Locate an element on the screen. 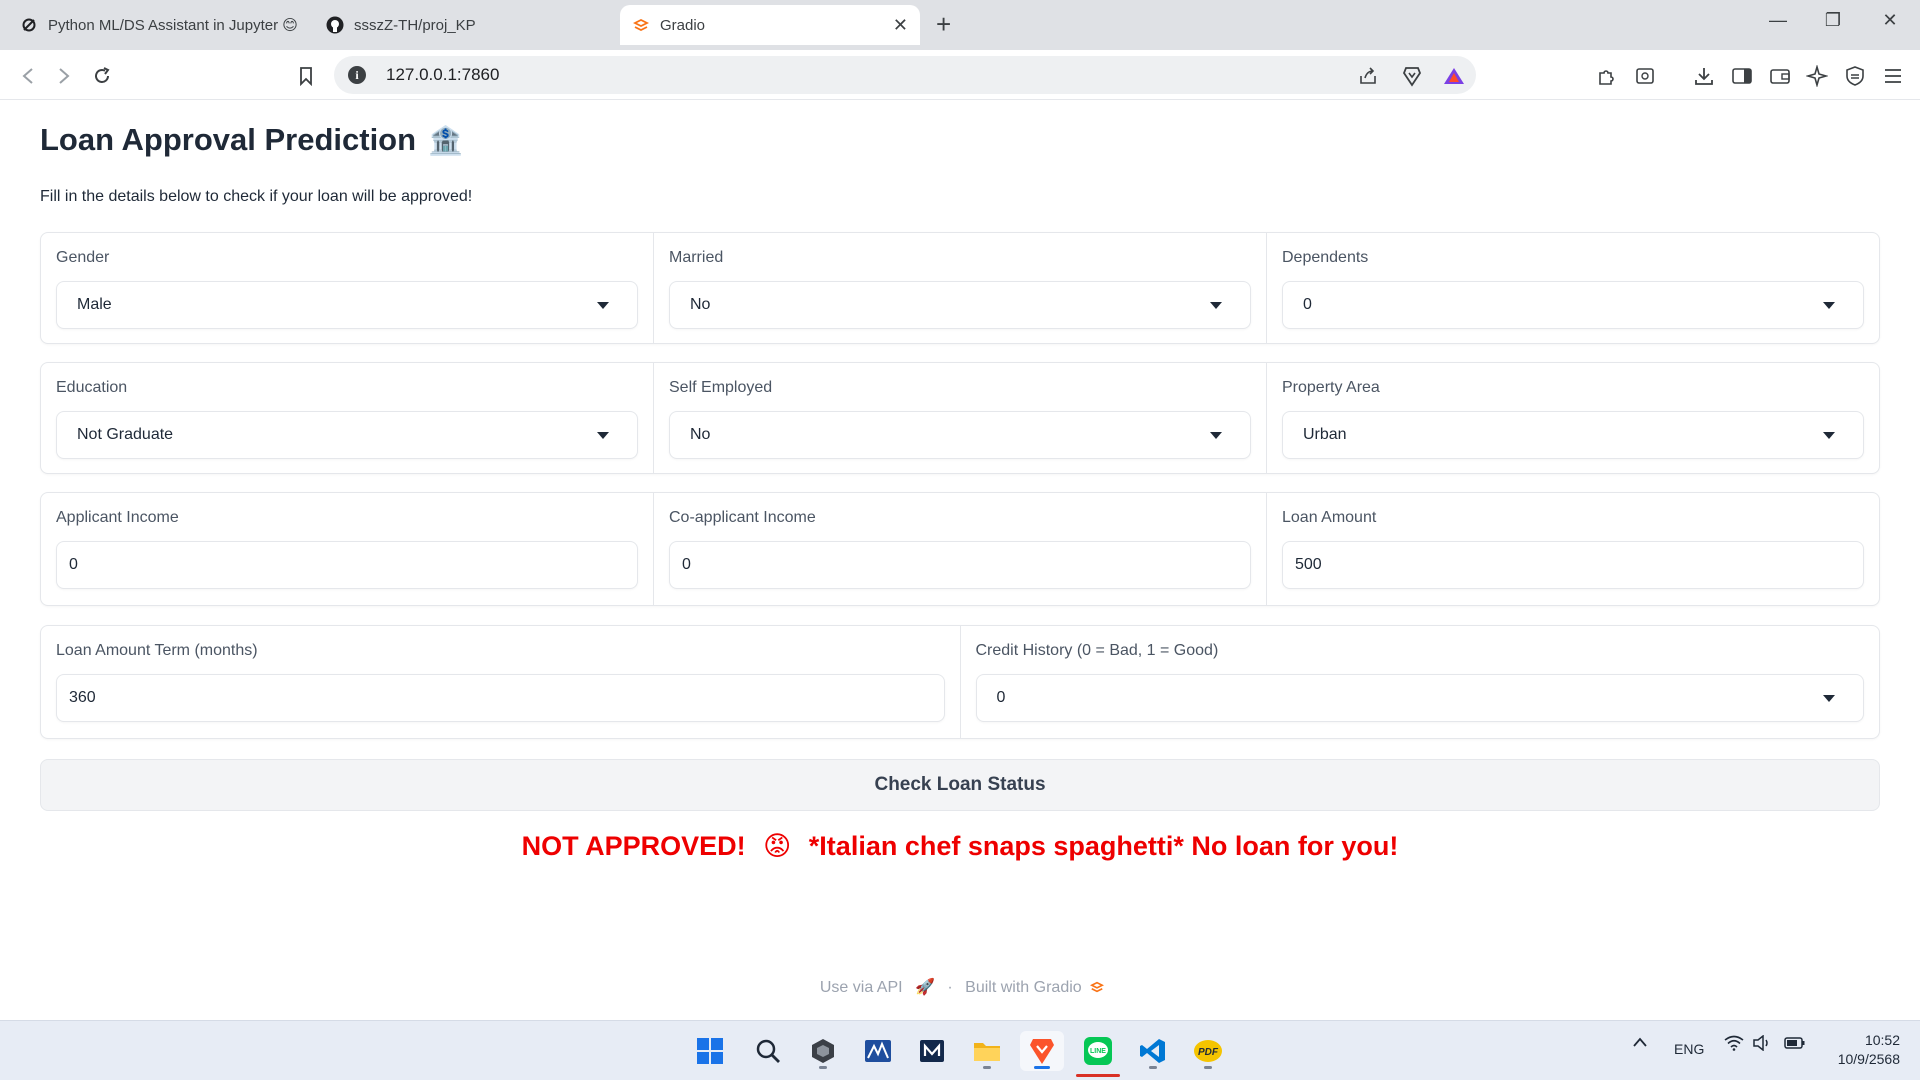 Image resolution: width=1920 pixels, height=1080 pixels. dependents-value: 0 is located at coordinates (1307, 304).